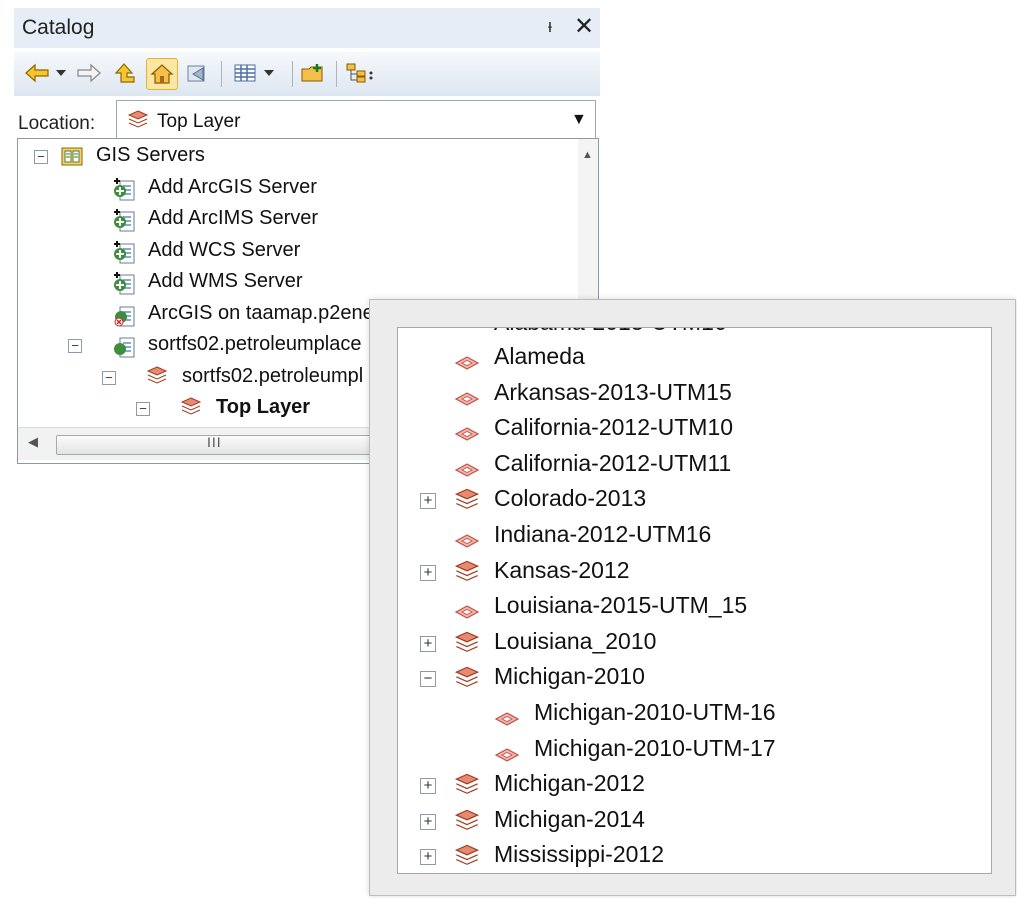 This screenshot has height=898, width=1017. What do you see at coordinates (72, 159) in the screenshot?
I see `gis-servers-folder-icon` at bounding box center [72, 159].